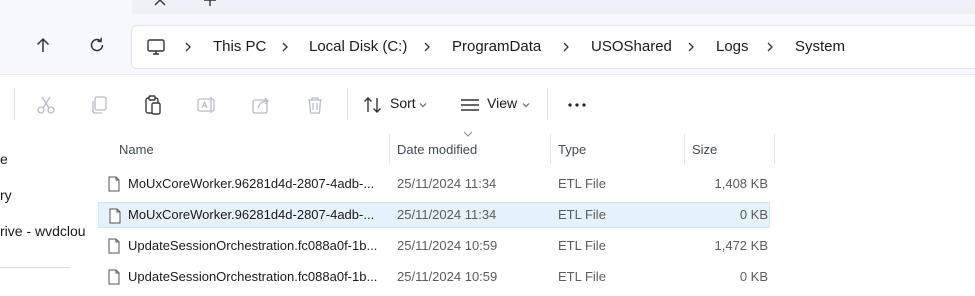 The height and width of the screenshot is (296, 975). What do you see at coordinates (372, 105) in the screenshot?
I see `sort-icon` at bounding box center [372, 105].